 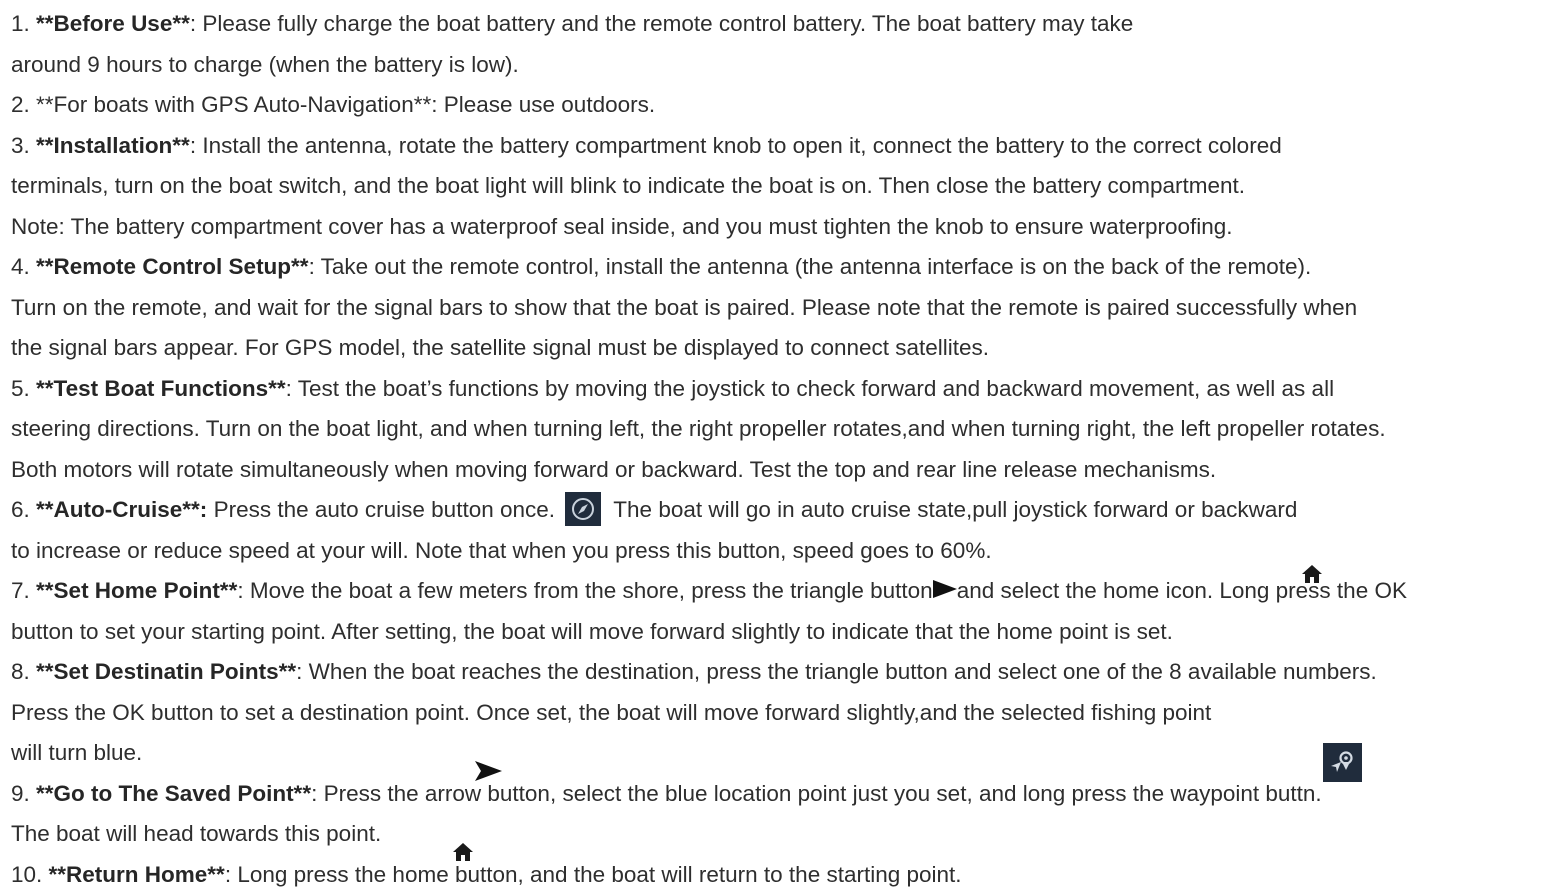 What do you see at coordinates (113, 145) in the screenshot?
I see `step-3-heading: **Installation**` at bounding box center [113, 145].